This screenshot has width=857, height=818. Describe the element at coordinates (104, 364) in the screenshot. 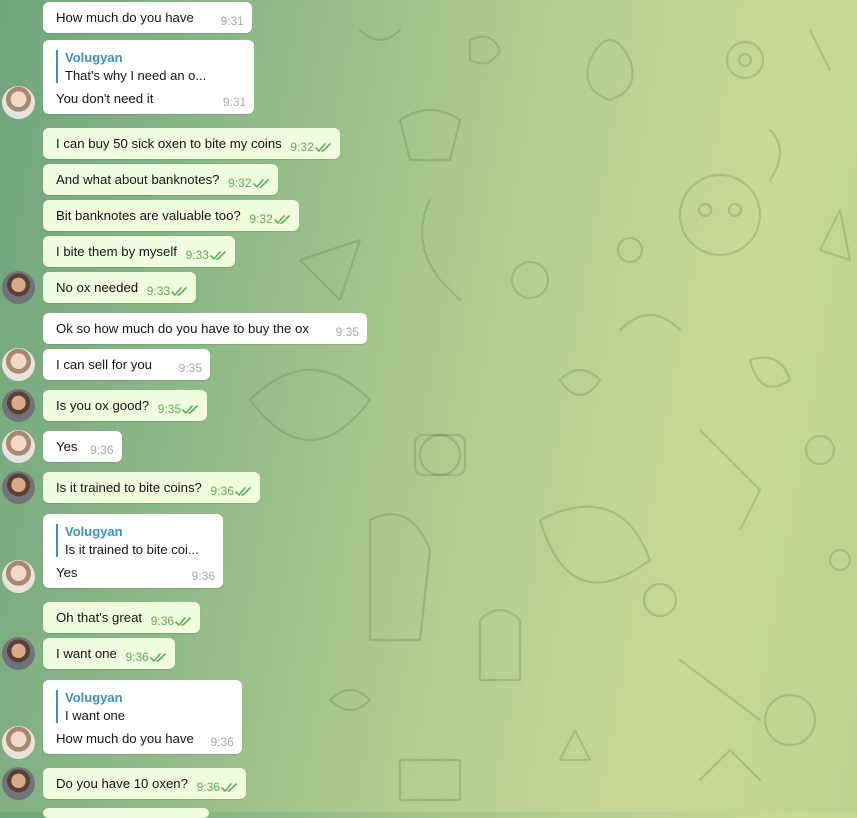

I see `message-text: I can sell for you` at that location.